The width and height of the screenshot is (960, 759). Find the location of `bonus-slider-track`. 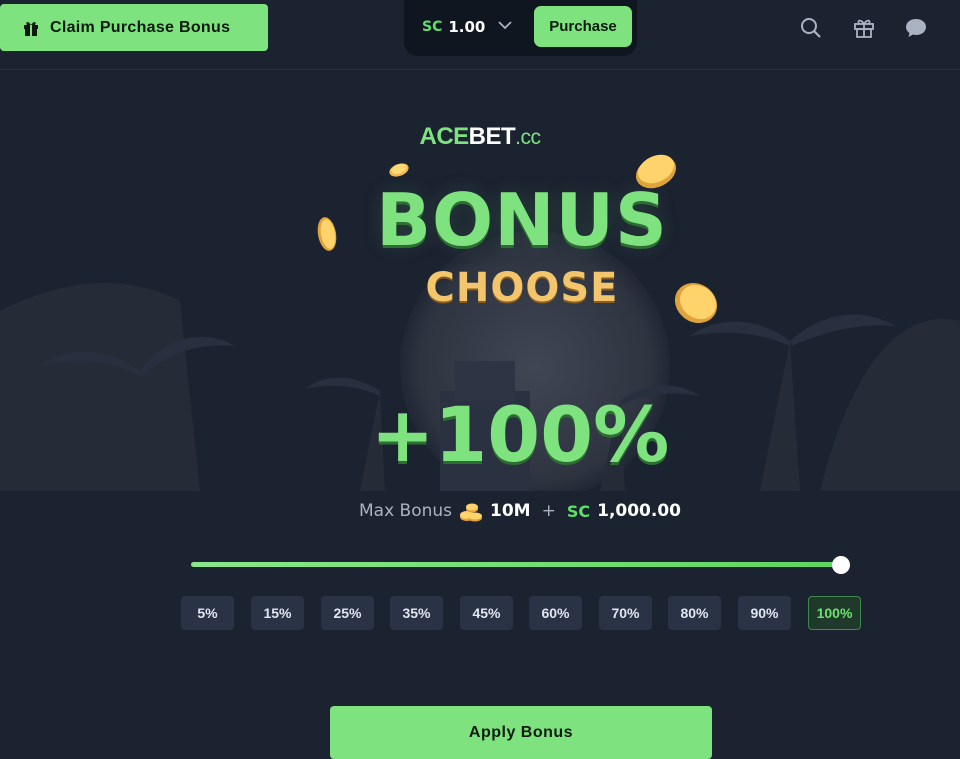

bonus-slider-track is located at coordinates (516, 564).